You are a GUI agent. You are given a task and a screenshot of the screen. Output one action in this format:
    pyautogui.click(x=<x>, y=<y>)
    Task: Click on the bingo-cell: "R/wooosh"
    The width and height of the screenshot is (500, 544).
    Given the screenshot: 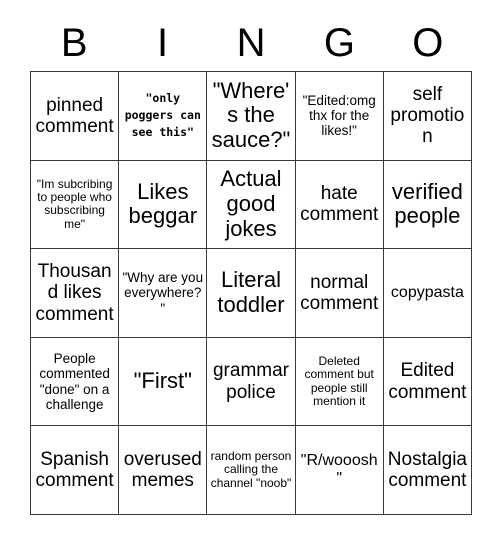 What is the action you would take?
    pyautogui.click(x=339, y=470)
    